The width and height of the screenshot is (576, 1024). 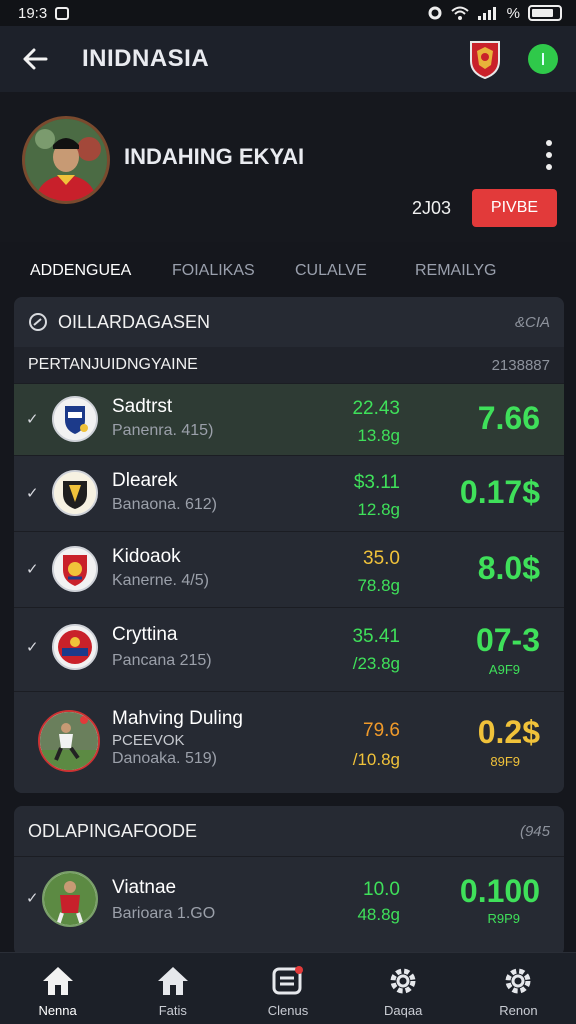 I want to click on odds-top: 79.6, so click(x=381, y=730).